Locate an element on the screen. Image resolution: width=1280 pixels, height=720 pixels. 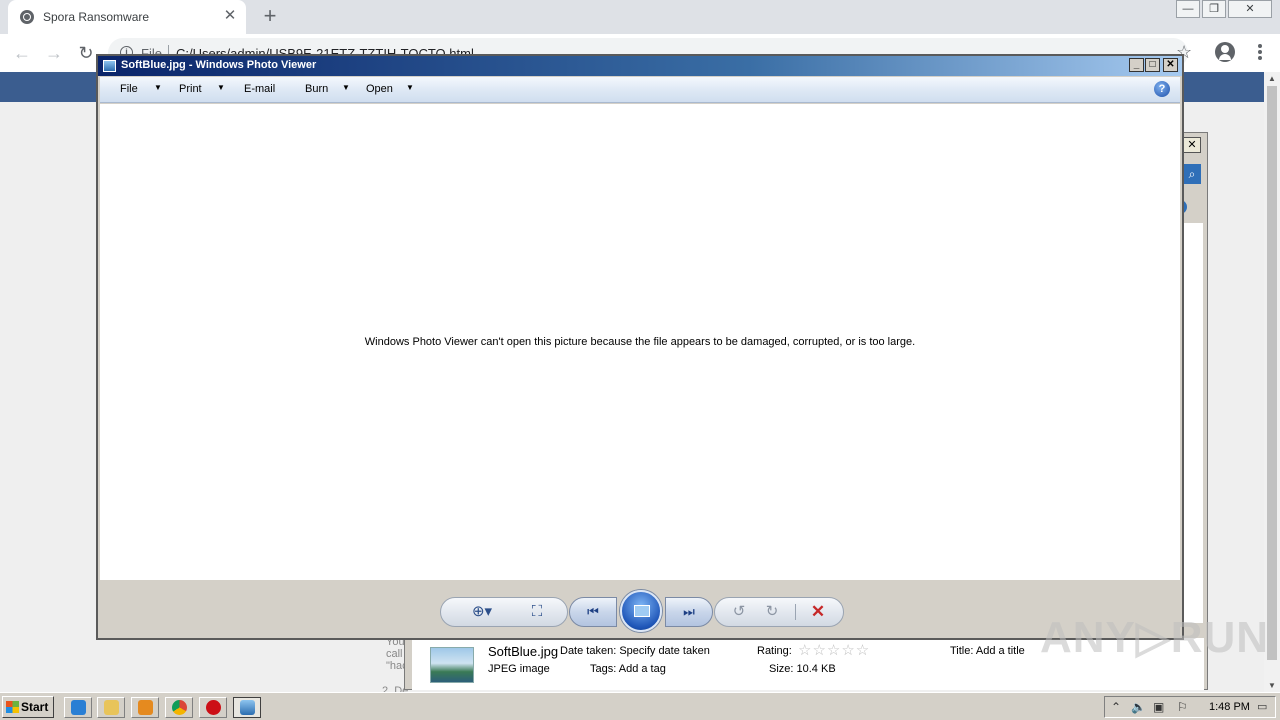
menu-print: Print is located at coordinates (190, 89).